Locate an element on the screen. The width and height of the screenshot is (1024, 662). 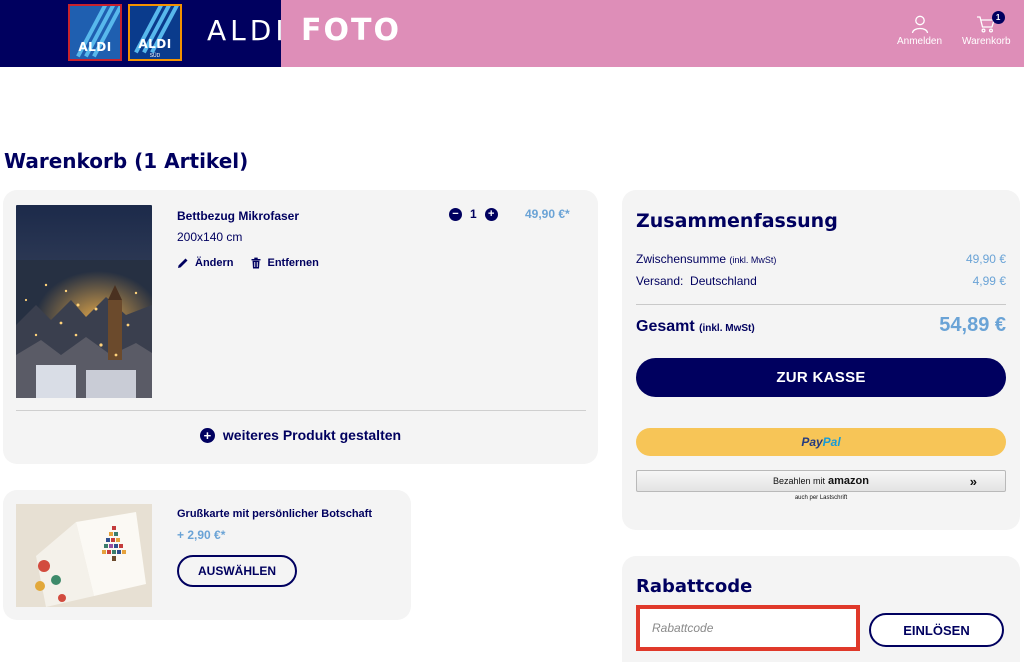
coupon-code-input is located at coordinates (748, 628).